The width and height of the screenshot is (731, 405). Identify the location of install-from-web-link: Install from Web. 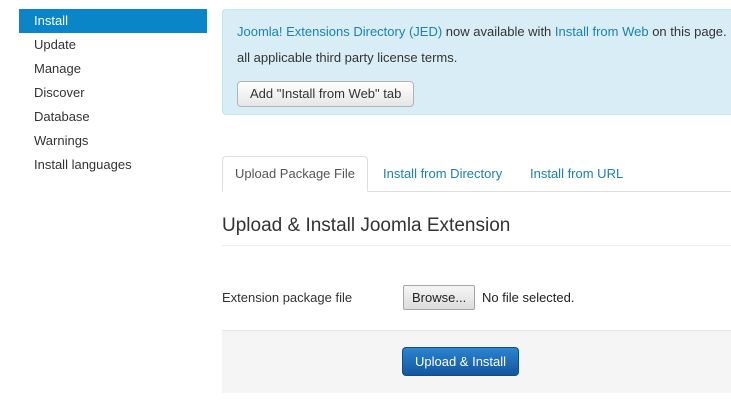
(602, 31).